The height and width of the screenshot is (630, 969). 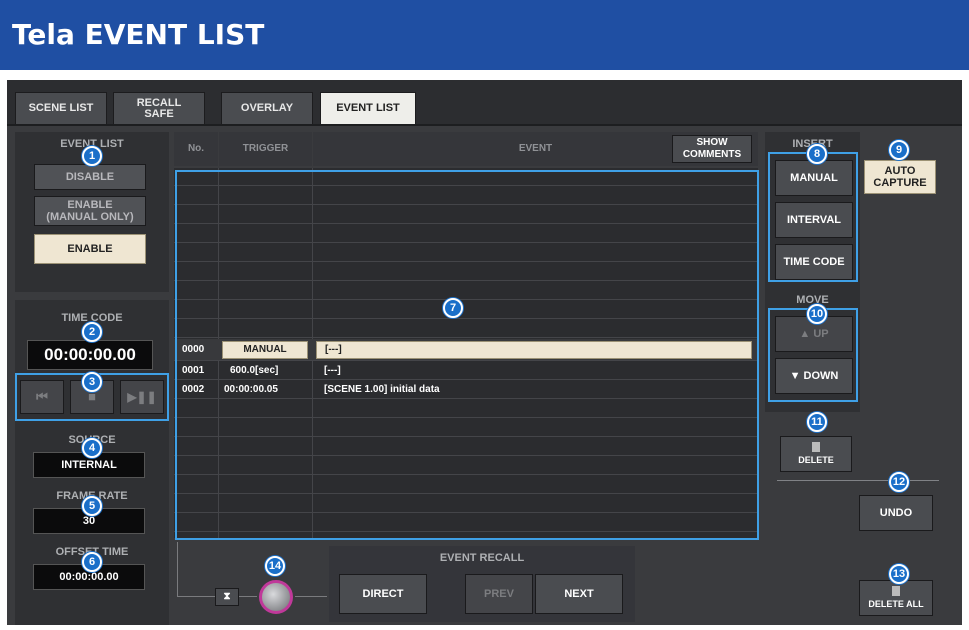 What do you see at coordinates (89, 577) in the screenshot?
I see `offset-time-value: 00:00:00.00` at bounding box center [89, 577].